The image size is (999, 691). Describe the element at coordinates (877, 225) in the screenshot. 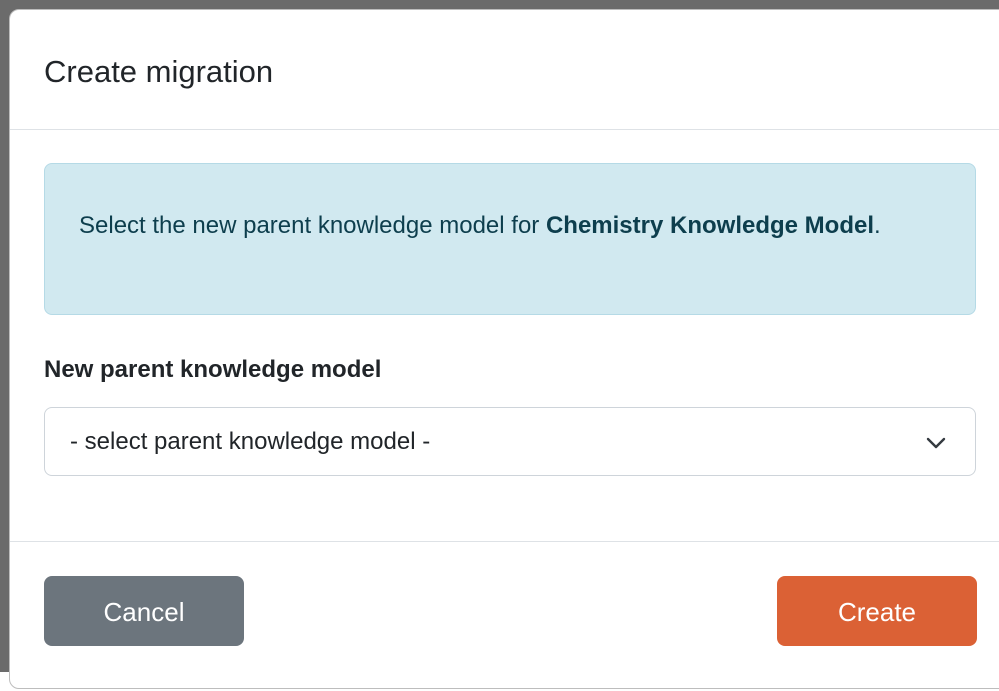

I see `alert-text-end: .` at that location.